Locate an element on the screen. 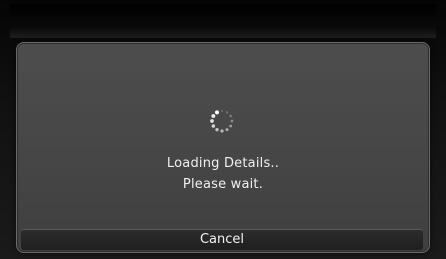 The width and height of the screenshot is (446, 259). loading-message: Loading Details.. Please wait. is located at coordinates (223, 174).